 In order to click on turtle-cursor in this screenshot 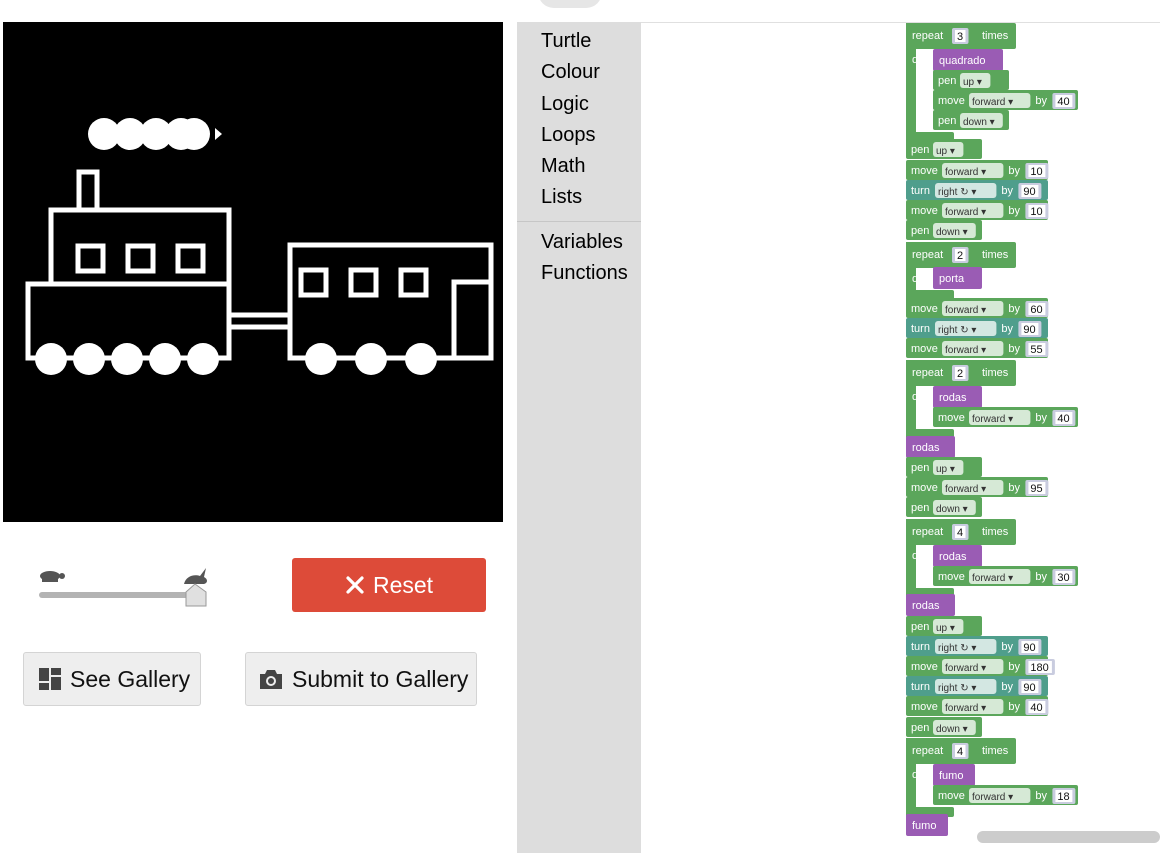, I will do `click(218, 134)`.